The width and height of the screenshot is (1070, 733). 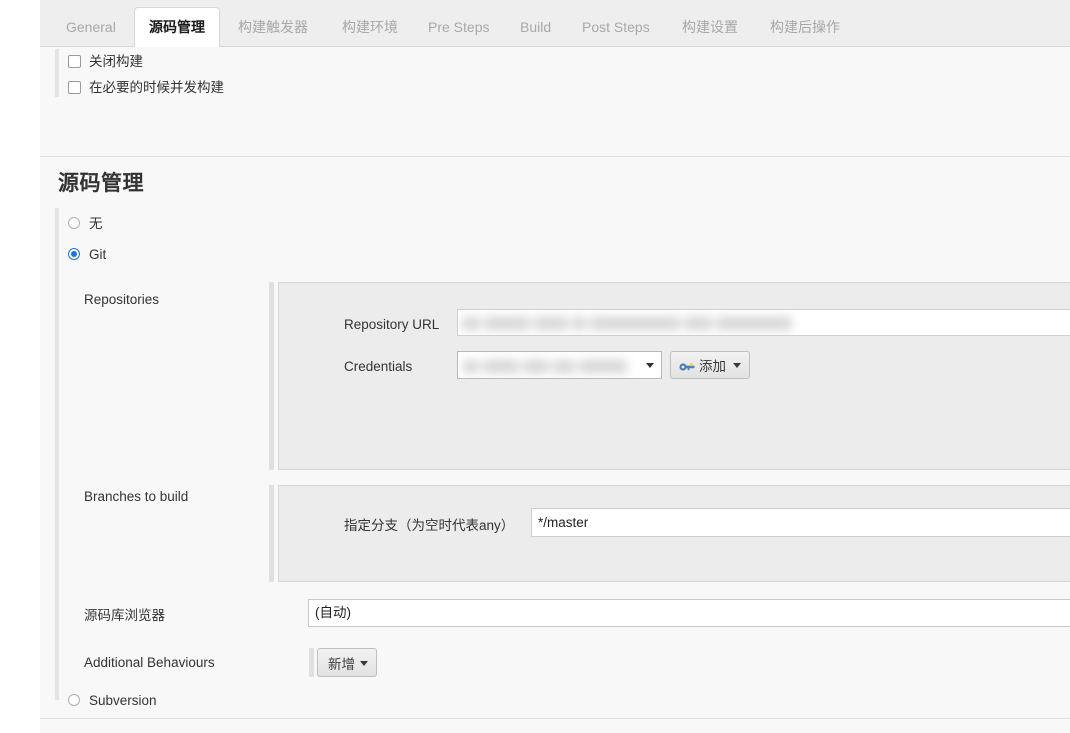 I want to click on caret-down-icon, so click(x=737, y=365).